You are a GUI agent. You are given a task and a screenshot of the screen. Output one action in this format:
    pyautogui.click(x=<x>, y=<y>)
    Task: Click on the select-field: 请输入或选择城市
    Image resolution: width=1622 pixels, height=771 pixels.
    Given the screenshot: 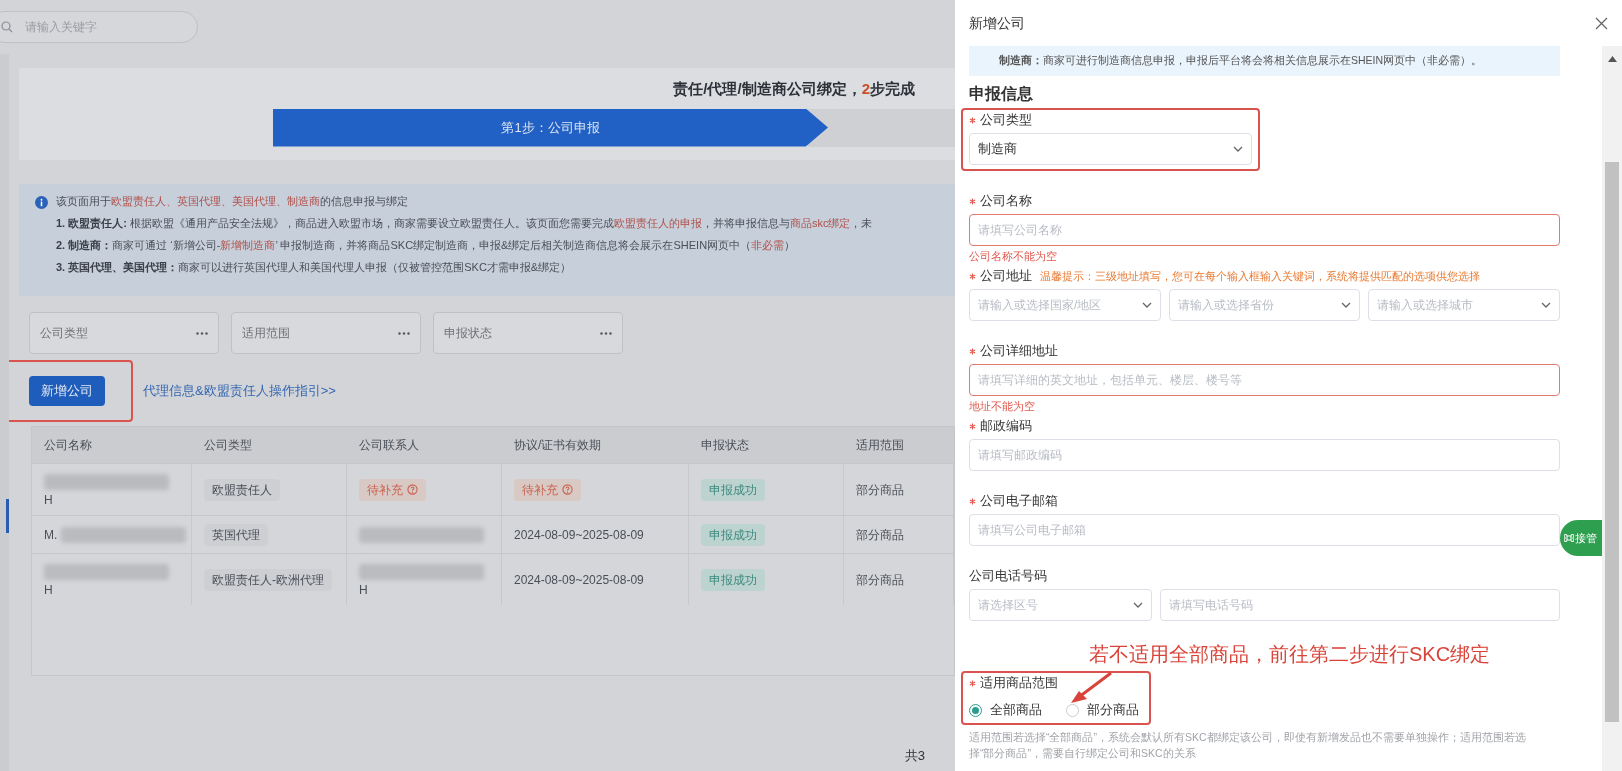 What is the action you would take?
    pyautogui.click(x=1464, y=305)
    